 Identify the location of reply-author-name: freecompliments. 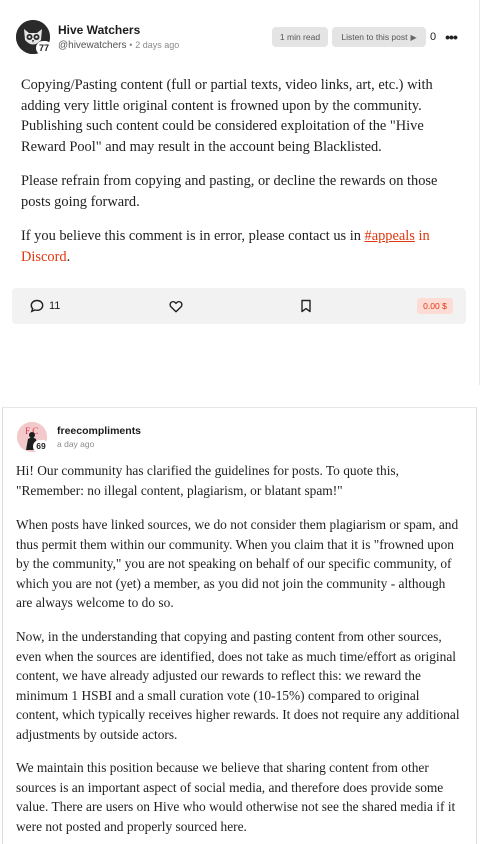
(99, 431).